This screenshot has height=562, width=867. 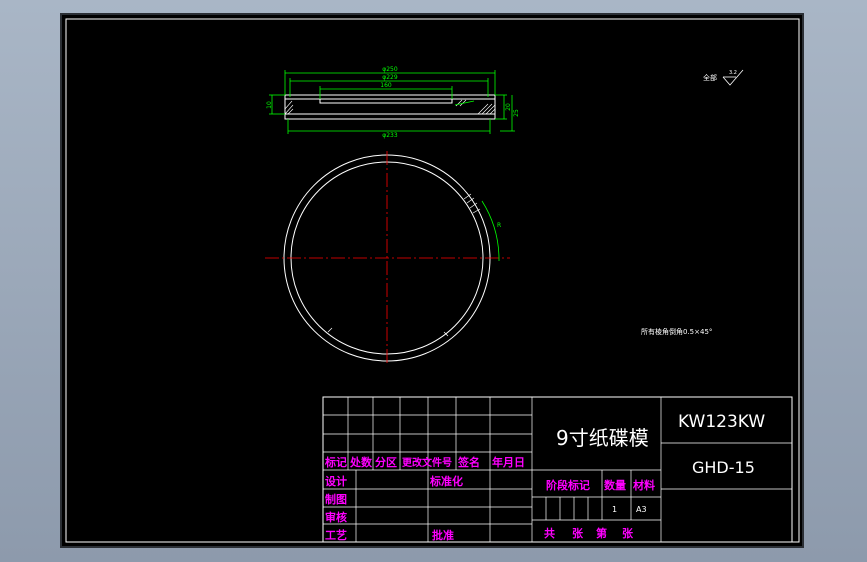 What do you see at coordinates (721, 422) in the screenshot?
I see `part-code: KW123KW` at bounding box center [721, 422].